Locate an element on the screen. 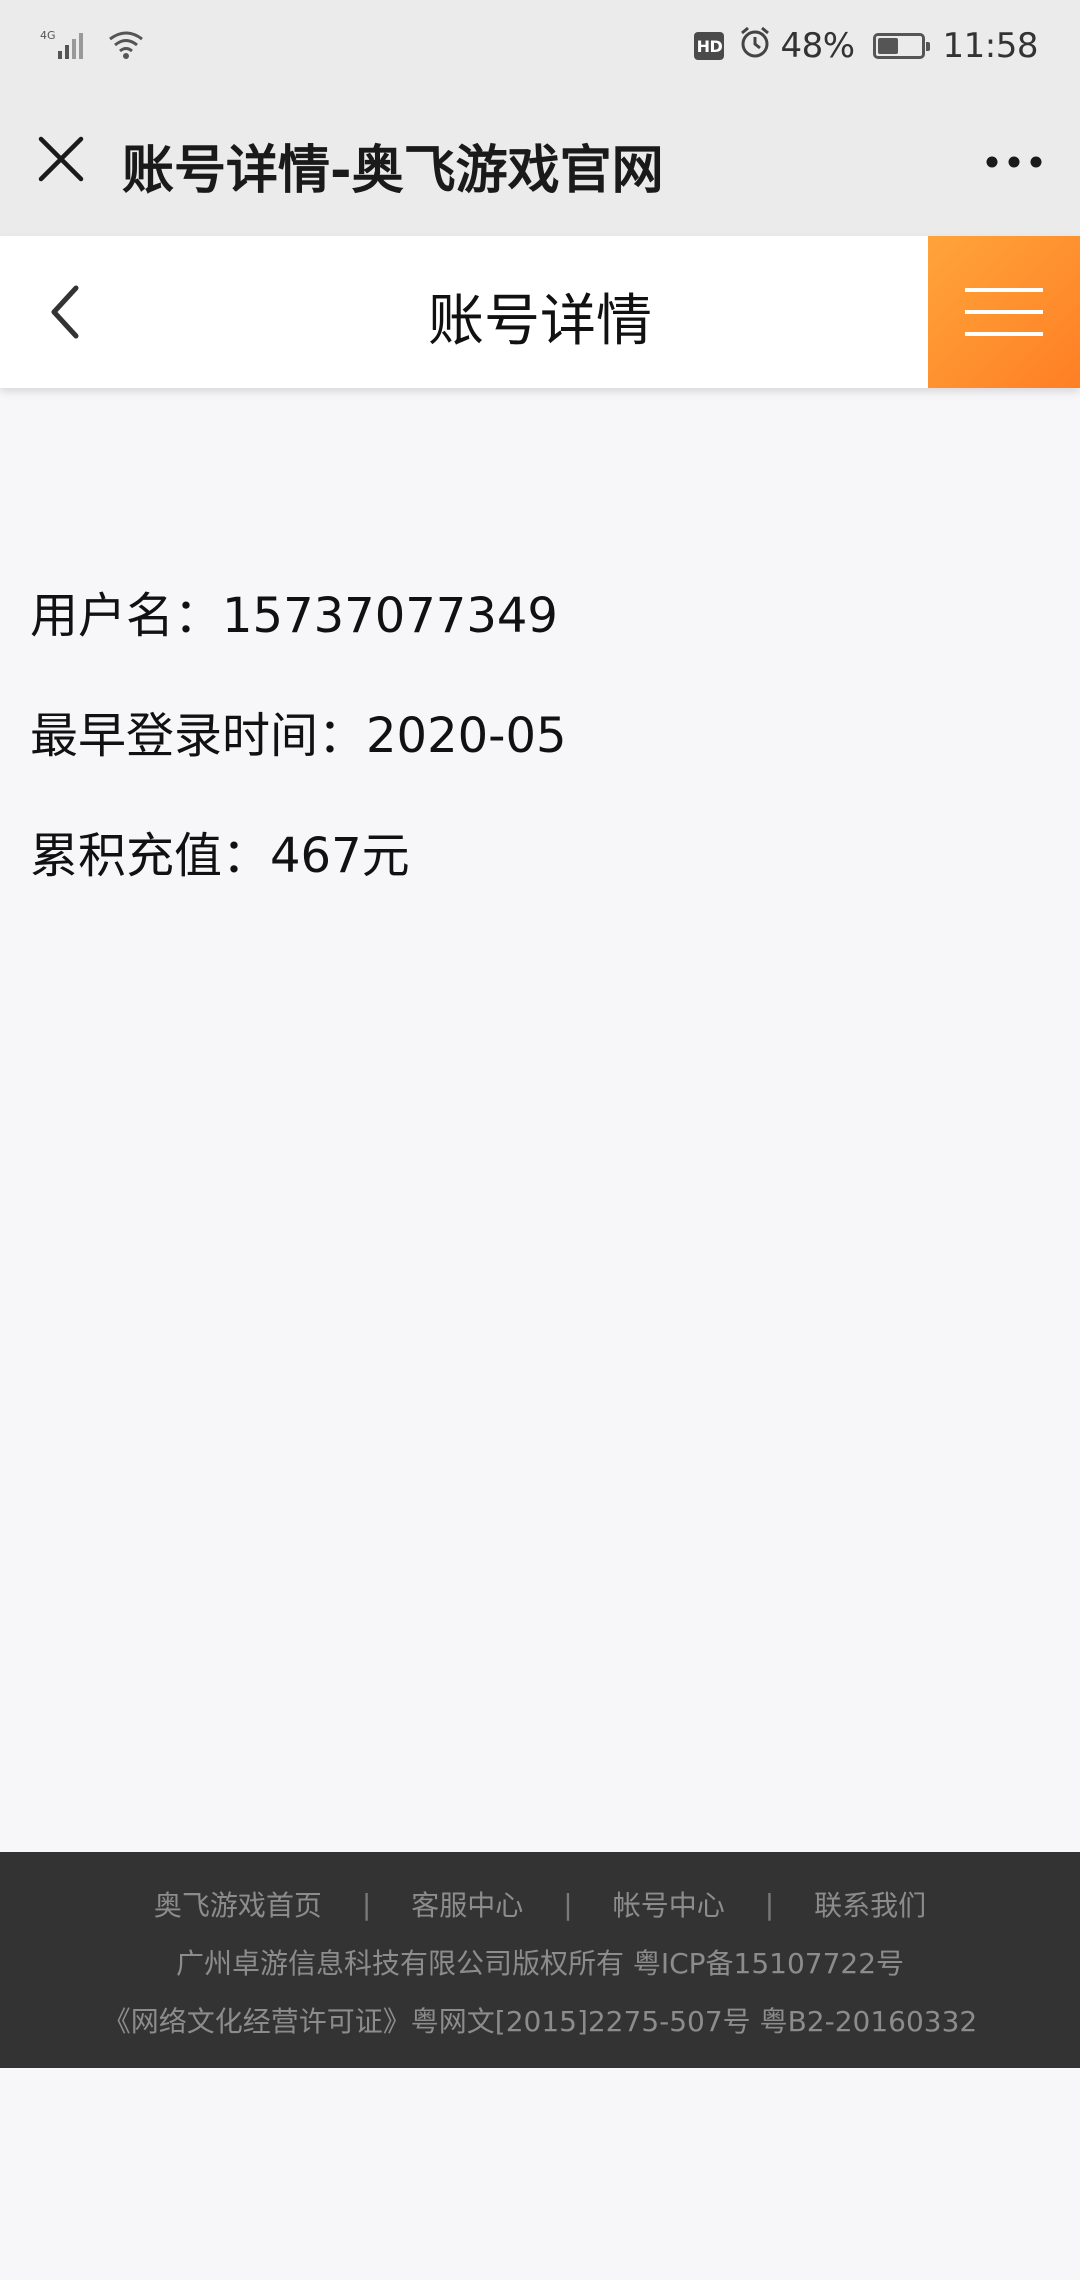 This screenshot has width=1080, height=2280. footer-link-service: 客服中心 is located at coordinates (467, 1904).